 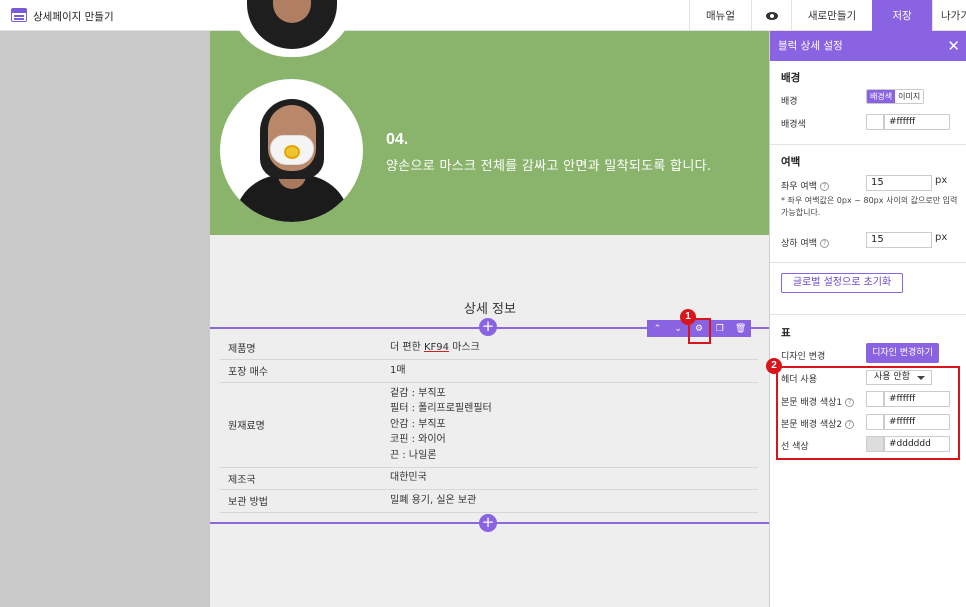 What do you see at coordinates (774, 366) in the screenshot?
I see `step-badge-2: 2` at bounding box center [774, 366].